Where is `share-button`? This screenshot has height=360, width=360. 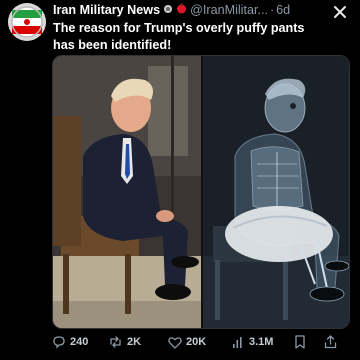
share-button is located at coordinates (334, 342).